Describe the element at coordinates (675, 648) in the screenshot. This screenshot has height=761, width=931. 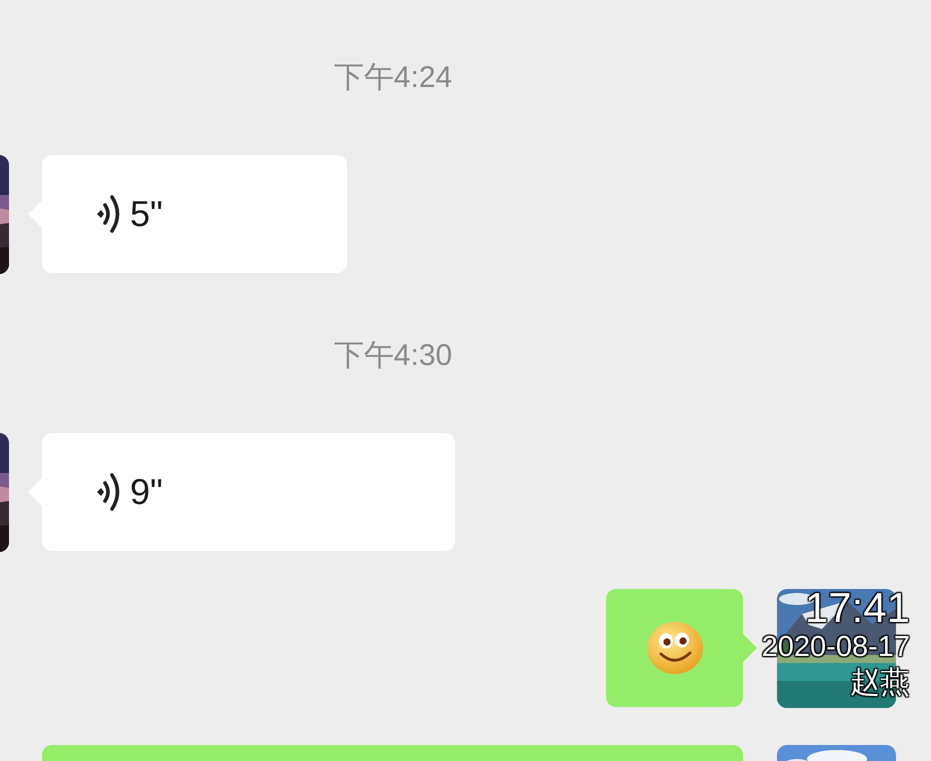
I see `smiley-emoji-icon` at that location.